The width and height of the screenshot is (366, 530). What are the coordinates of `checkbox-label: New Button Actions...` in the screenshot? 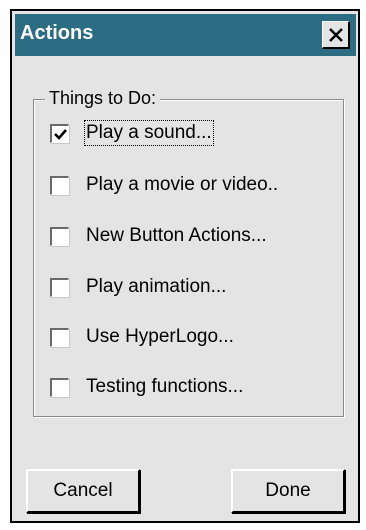 It's located at (176, 235).